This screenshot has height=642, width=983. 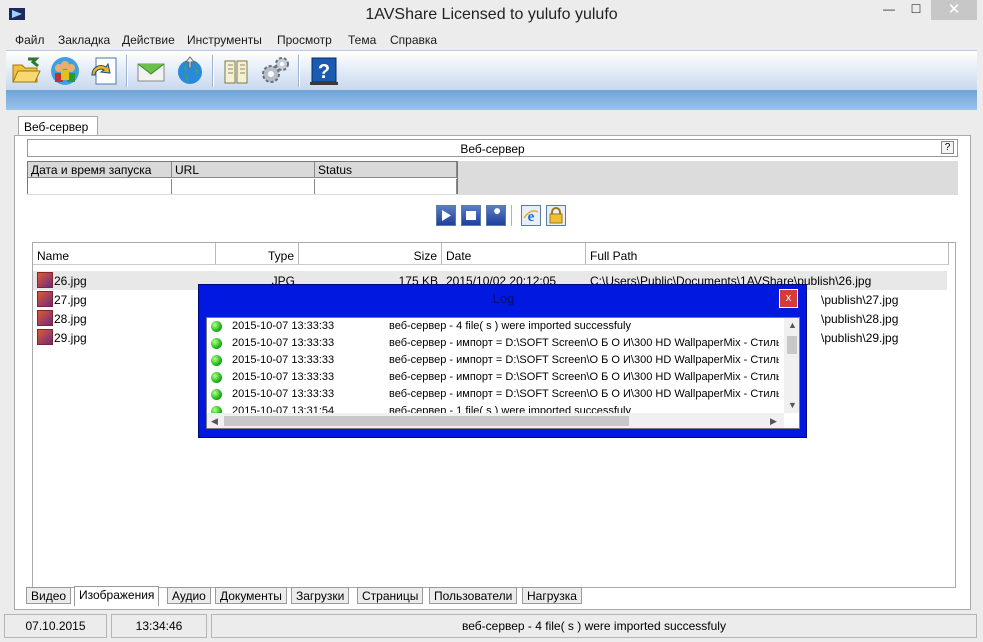 What do you see at coordinates (275, 71) in the screenshot?
I see `settings-gears-icon` at bounding box center [275, 71].